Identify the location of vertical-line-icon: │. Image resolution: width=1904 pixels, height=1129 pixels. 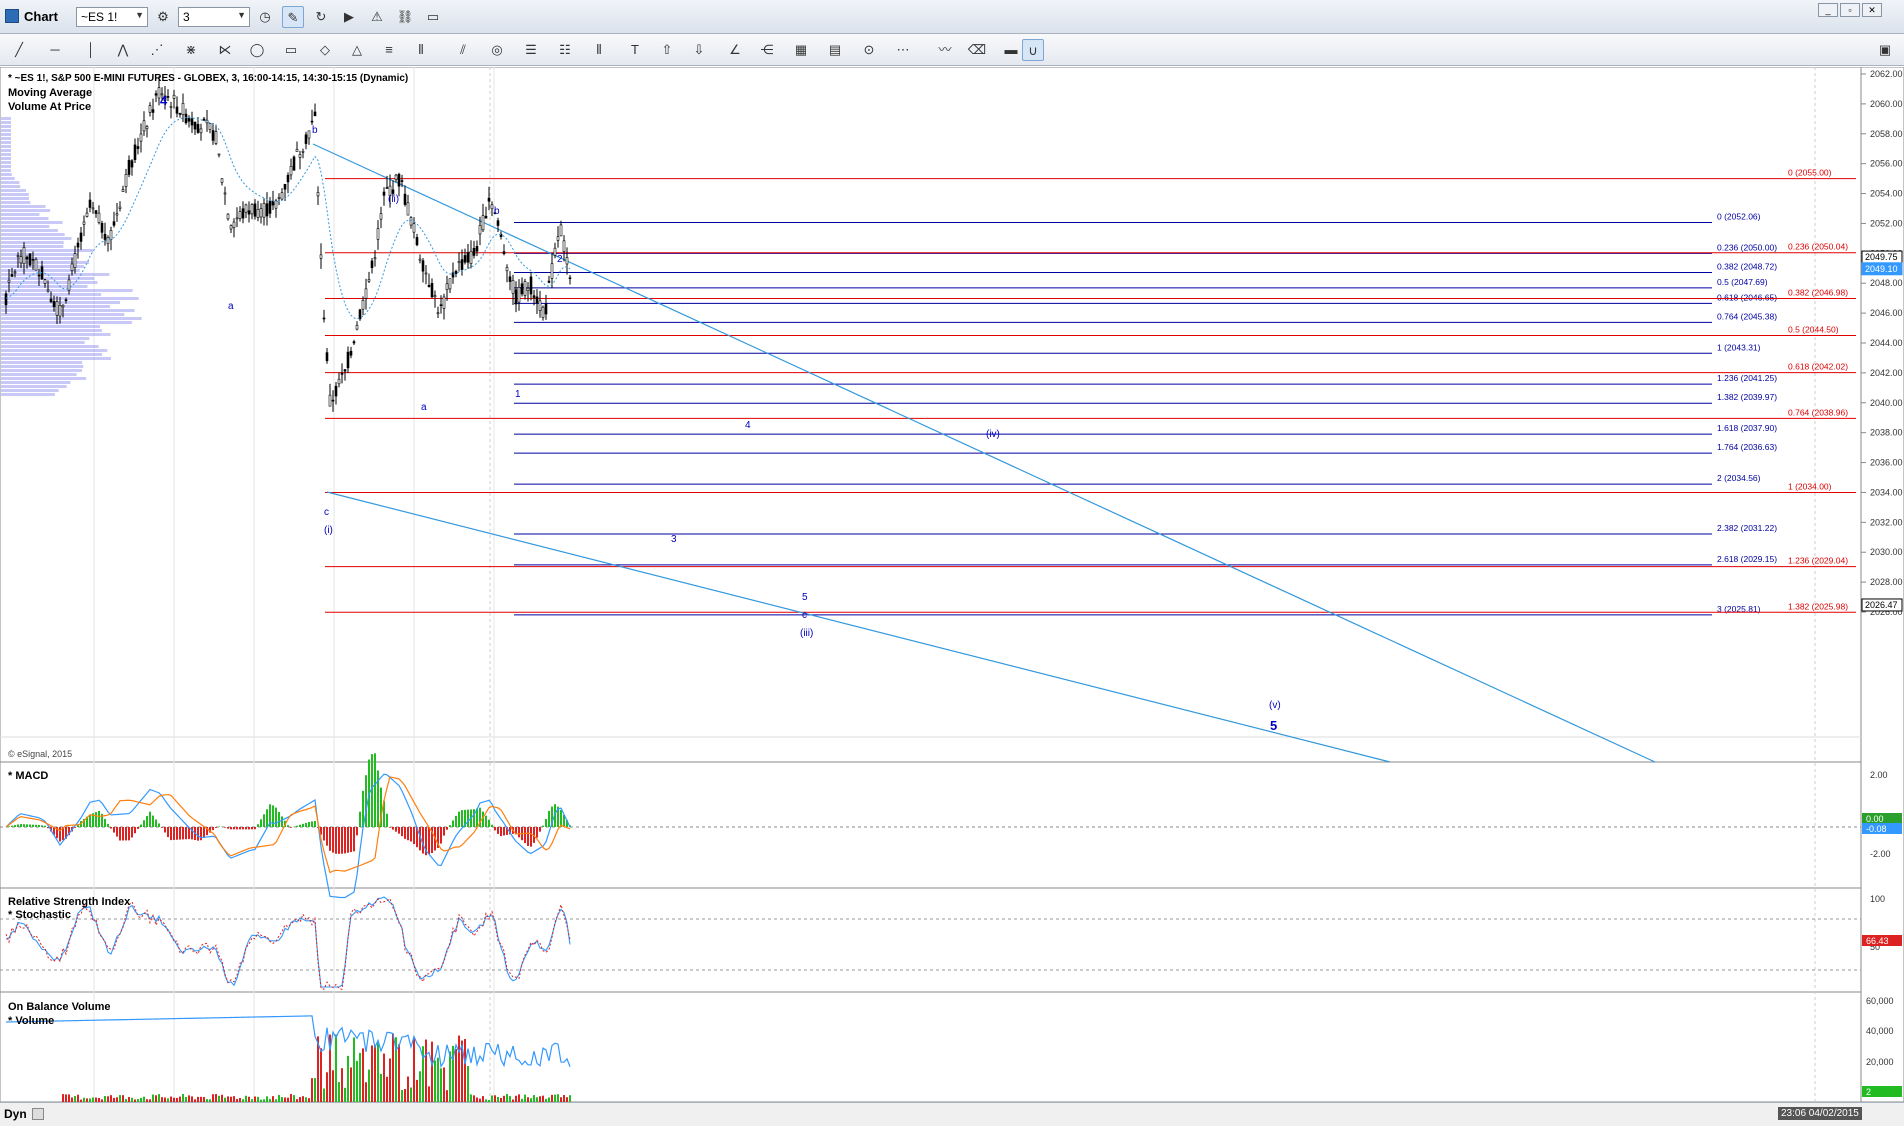
(91, 50).